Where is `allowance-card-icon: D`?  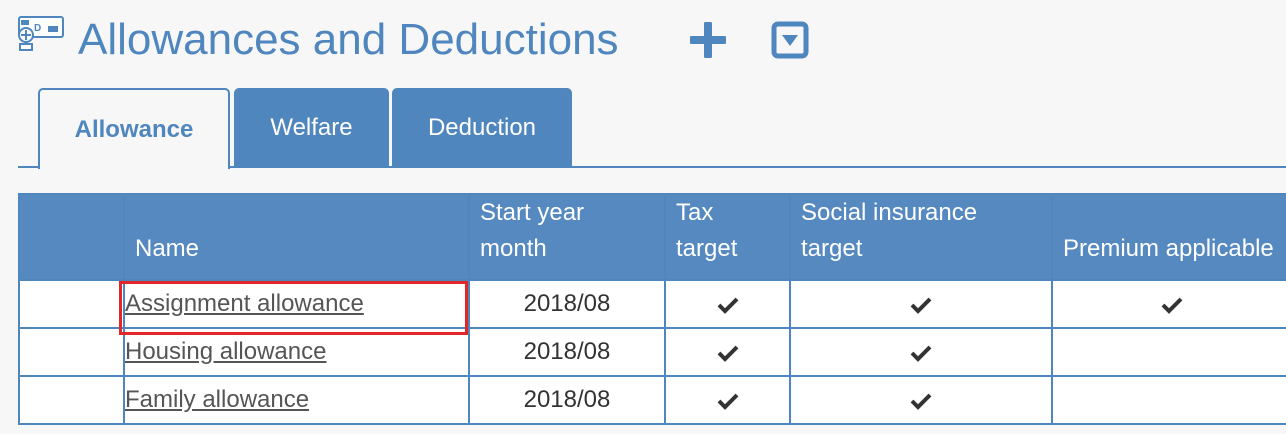 allowance-card-icon: D is located at coordinates (41, 33).